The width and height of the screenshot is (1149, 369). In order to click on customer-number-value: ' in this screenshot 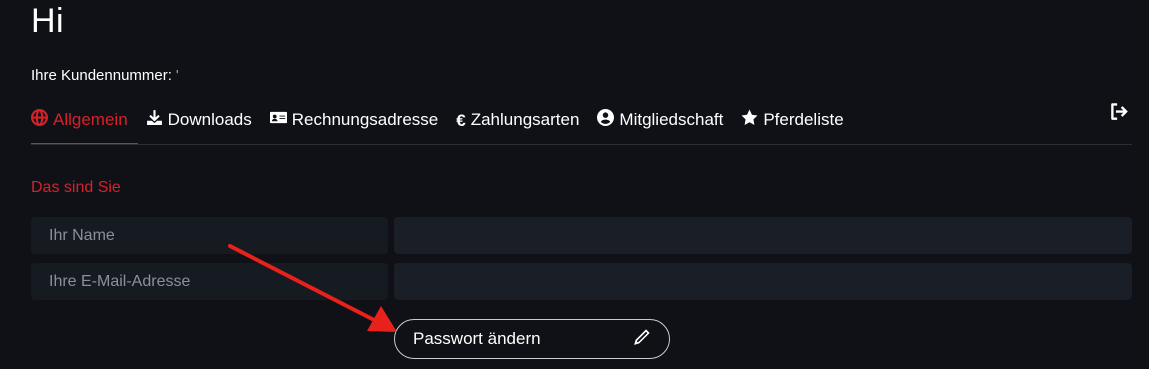, I will do `click(177, 75)`.